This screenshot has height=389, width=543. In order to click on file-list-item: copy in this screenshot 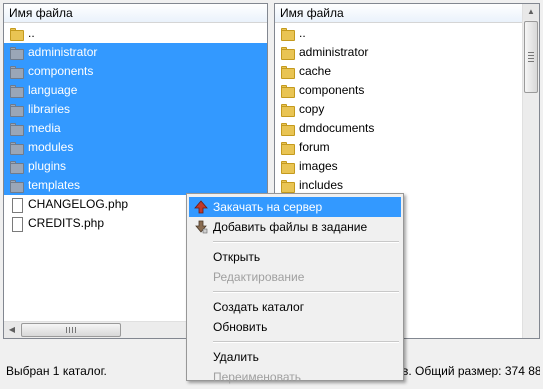, I will do `click(398, 109)`.